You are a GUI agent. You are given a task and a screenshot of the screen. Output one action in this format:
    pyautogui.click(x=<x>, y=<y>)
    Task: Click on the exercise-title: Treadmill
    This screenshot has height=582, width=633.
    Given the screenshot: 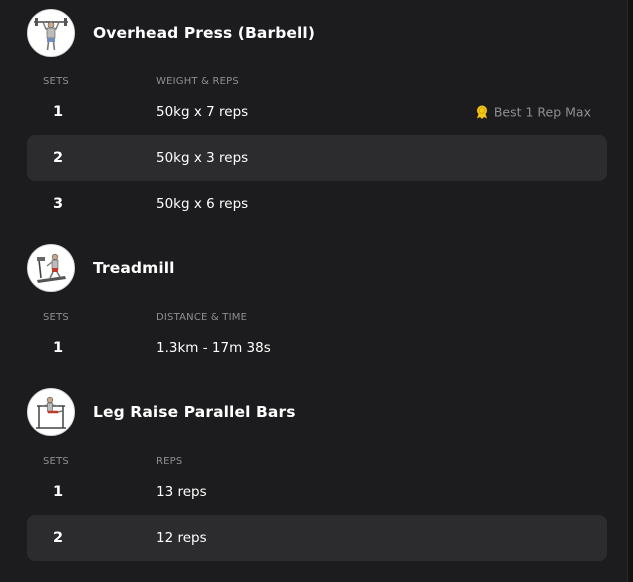 What is the action you would take?
    pyautogui.click(x=134, y=268)
    